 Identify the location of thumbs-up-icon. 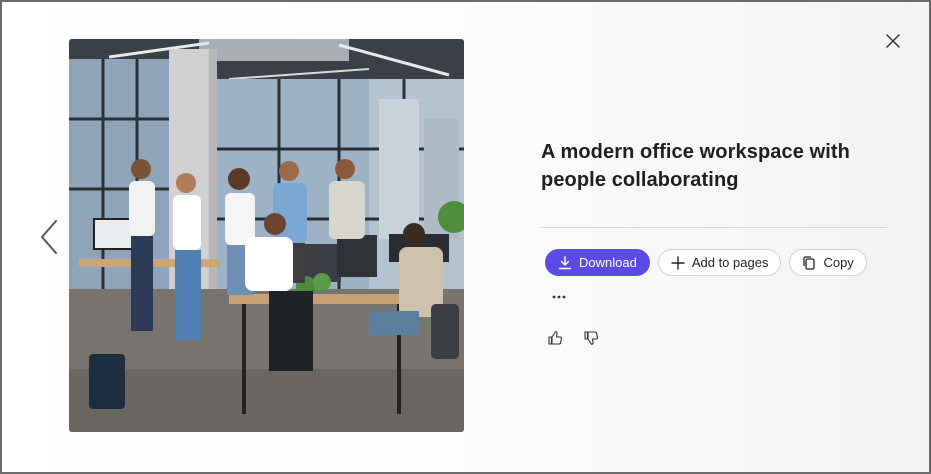
(555, 337).